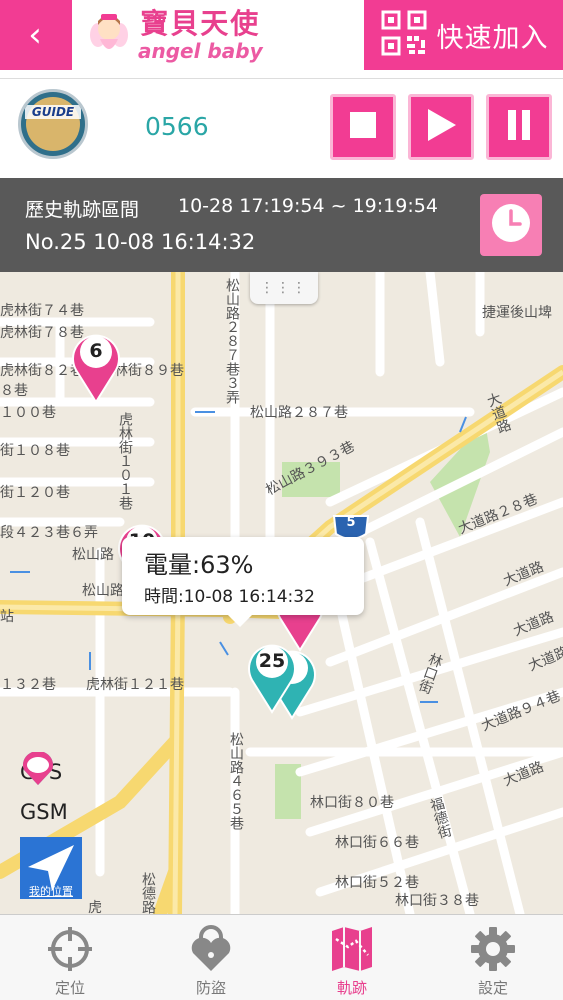 This screenshot has width=563, height=1000. I want to click on quick-add-button: 快速加入, so click(464, 35).